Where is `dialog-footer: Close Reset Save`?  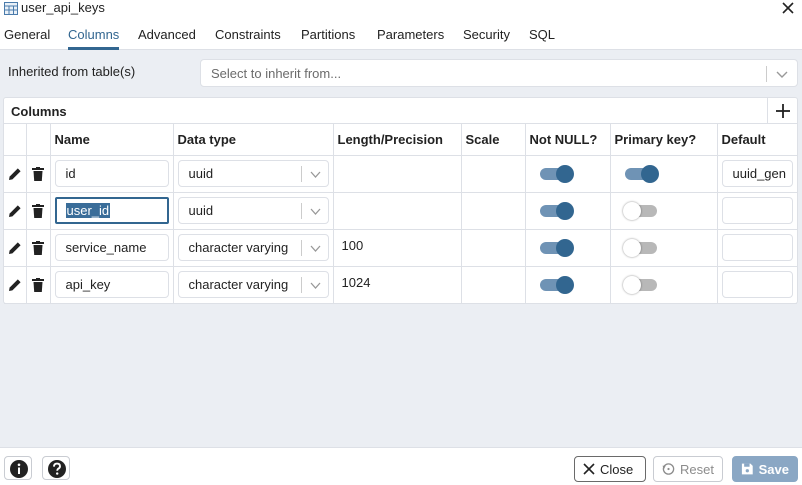 dialog-footer: Close Reset Save is located at coordinates (401, 466).